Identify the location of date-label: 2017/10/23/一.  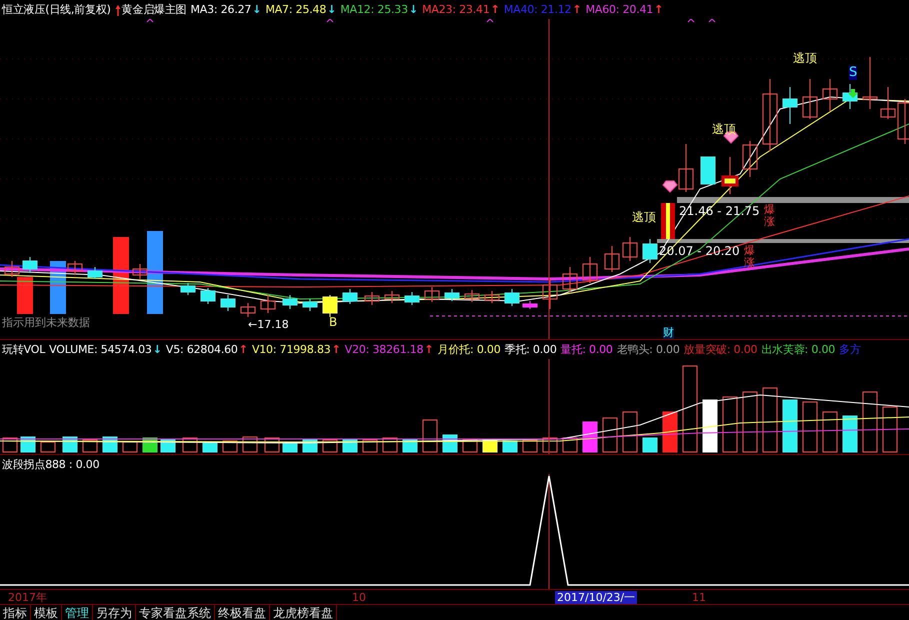
(596, 597).